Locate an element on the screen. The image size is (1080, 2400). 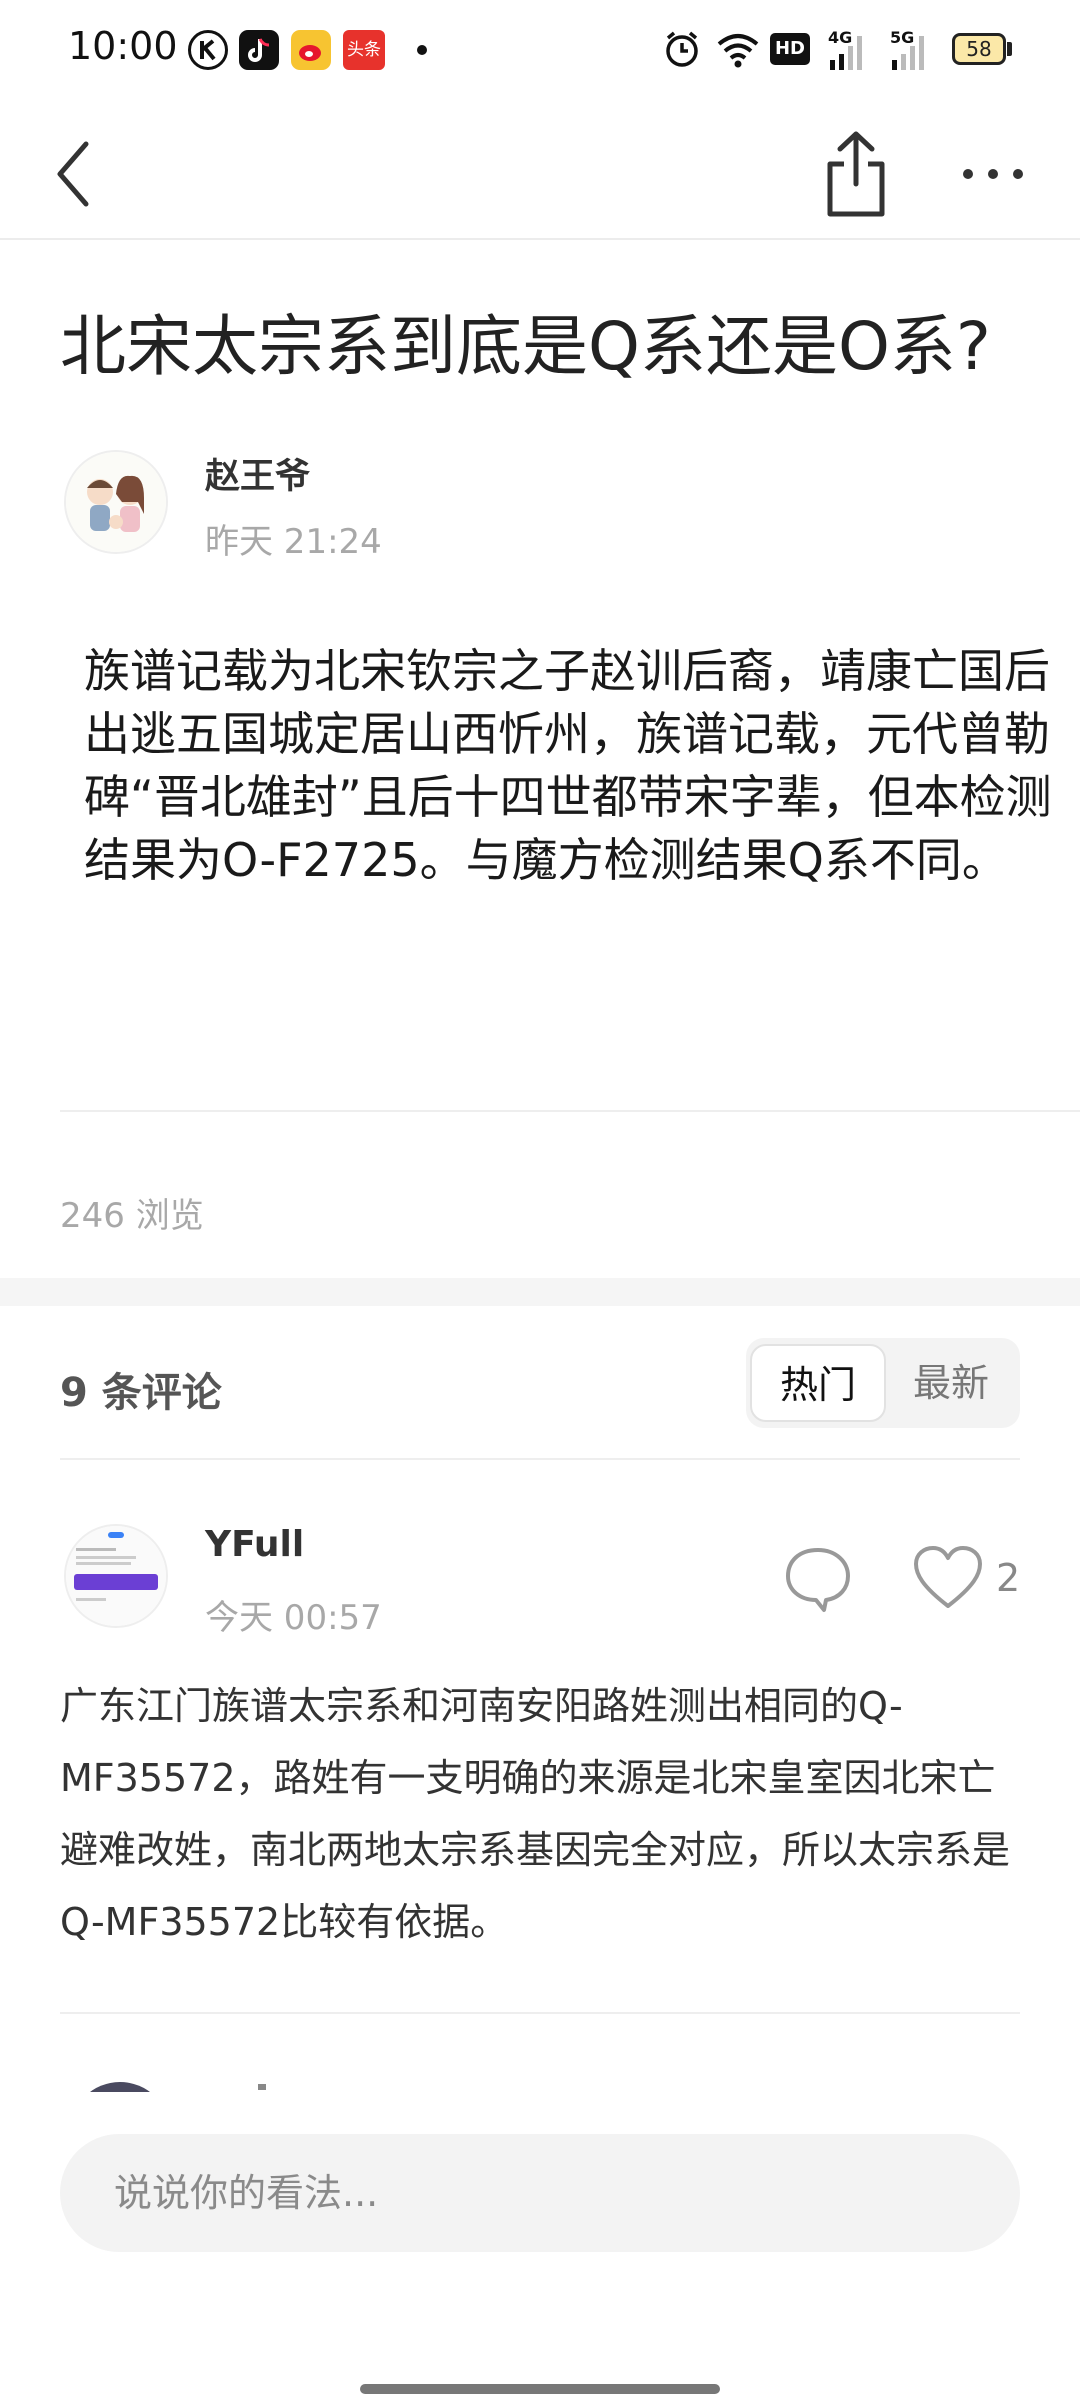
back-button is located at coordinates (76, 174).